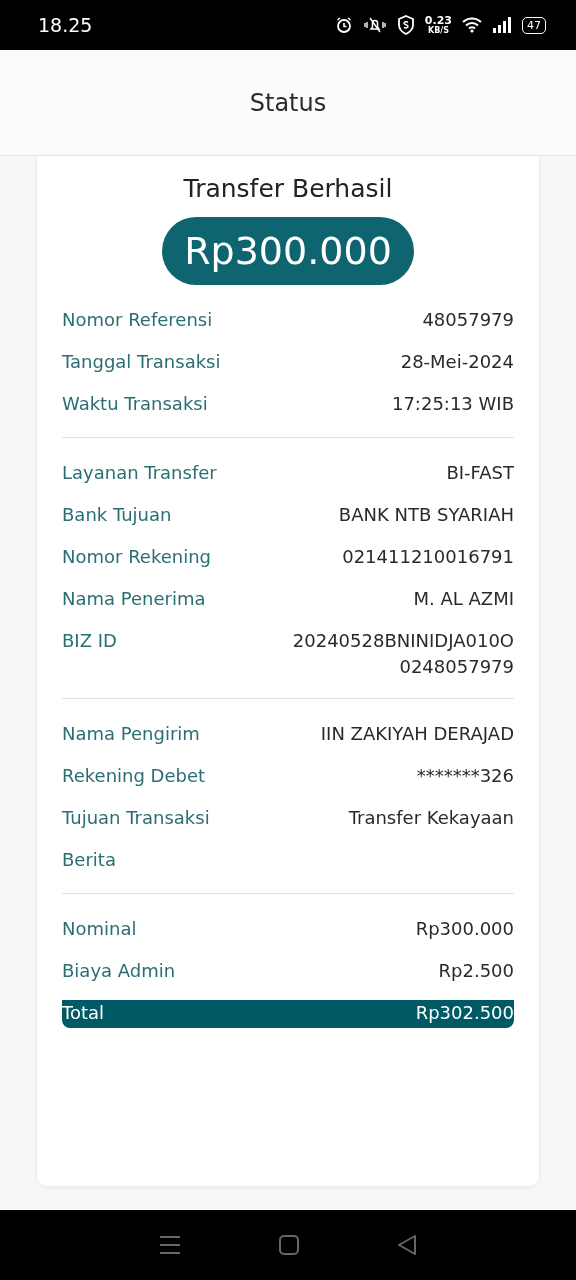  I want to click on row-value: BANK NTB SYARIAH, so click(426, 515).